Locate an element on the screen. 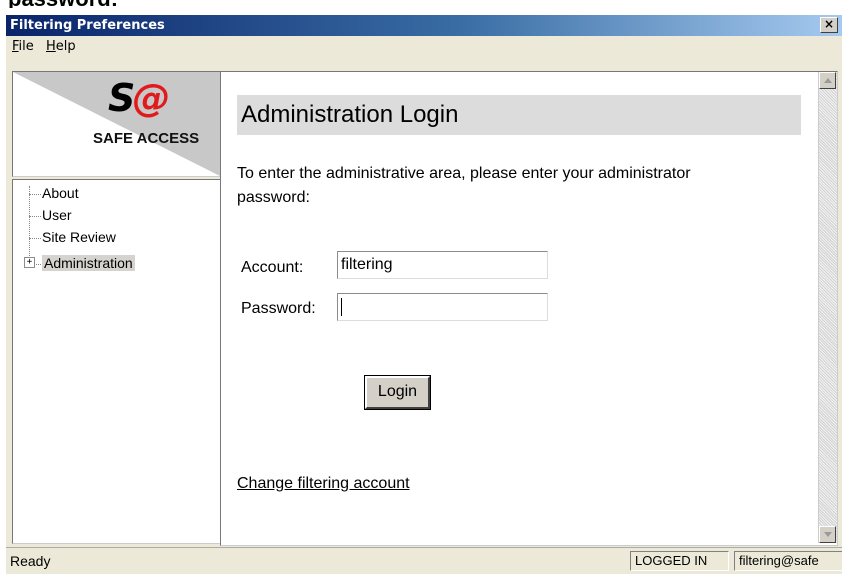 This screenshot has height=574, width=842. account-field-value: filtering is located at coordinates (367, 264).